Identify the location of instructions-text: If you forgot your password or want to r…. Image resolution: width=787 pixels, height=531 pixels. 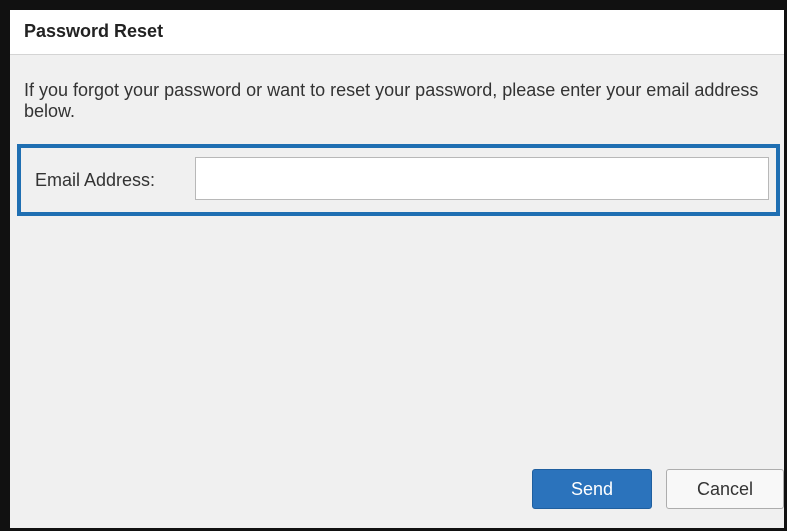
(391, 100).